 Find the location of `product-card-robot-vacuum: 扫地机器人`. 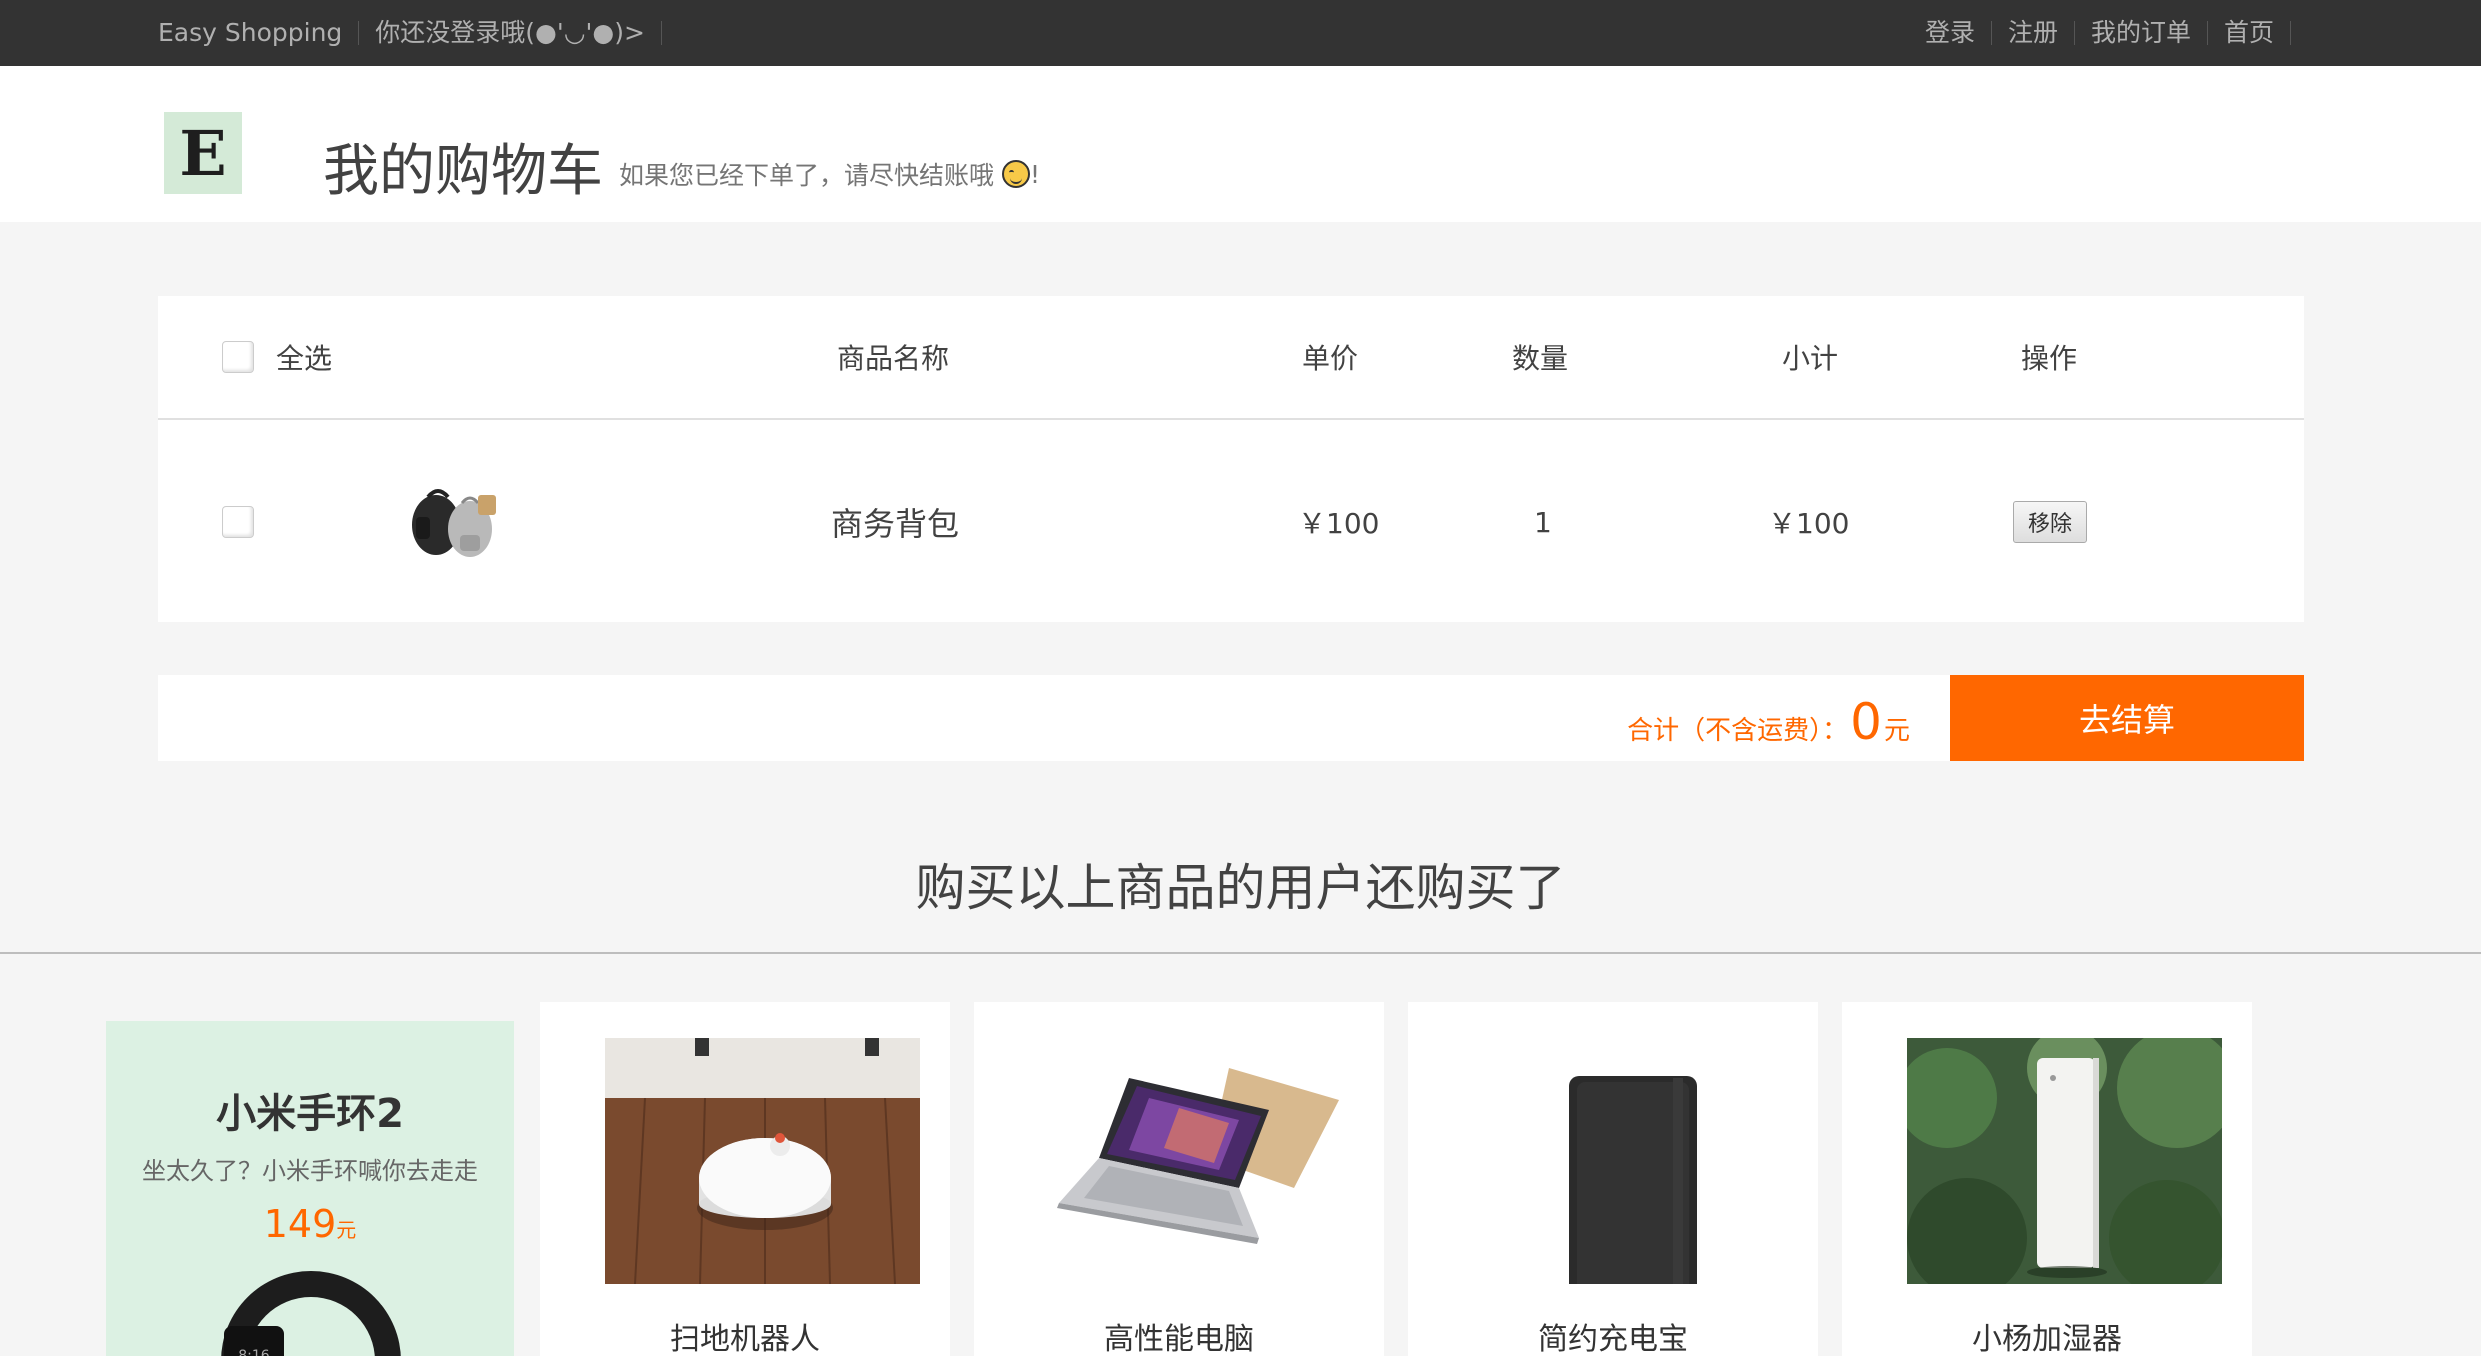

product-card-robot-vacuum: 扫地机器人 is located at coordinates (745, 1179).